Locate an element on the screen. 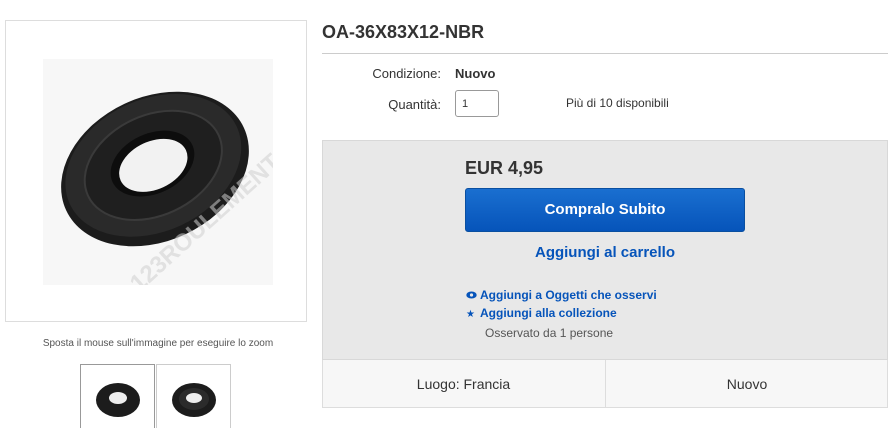 The width and height of the screenshot is (888, 428). condition-value: Nuovo is located at coordinates (475, 73).